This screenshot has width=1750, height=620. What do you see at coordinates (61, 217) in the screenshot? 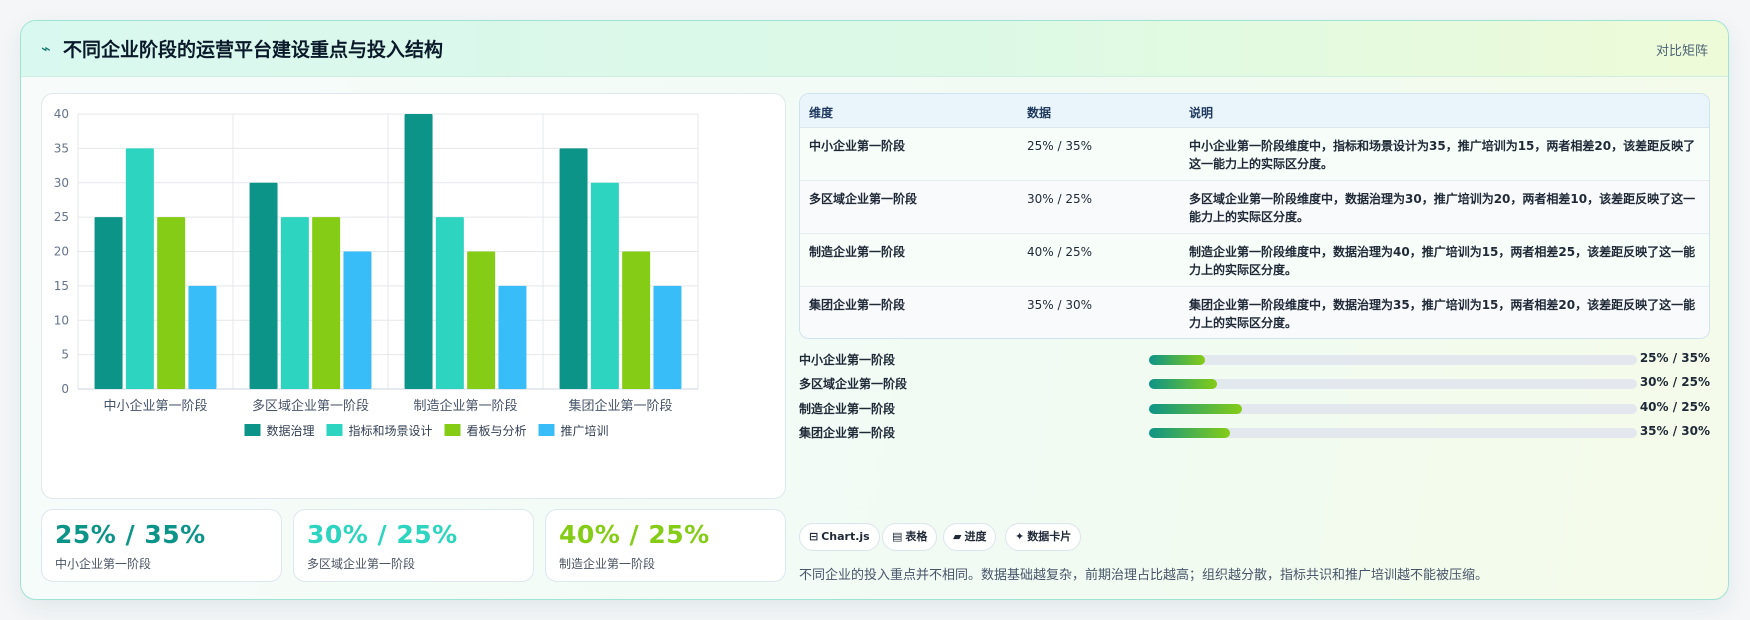
I see `y-tick-label: 25` at bounding box center [61, 217].